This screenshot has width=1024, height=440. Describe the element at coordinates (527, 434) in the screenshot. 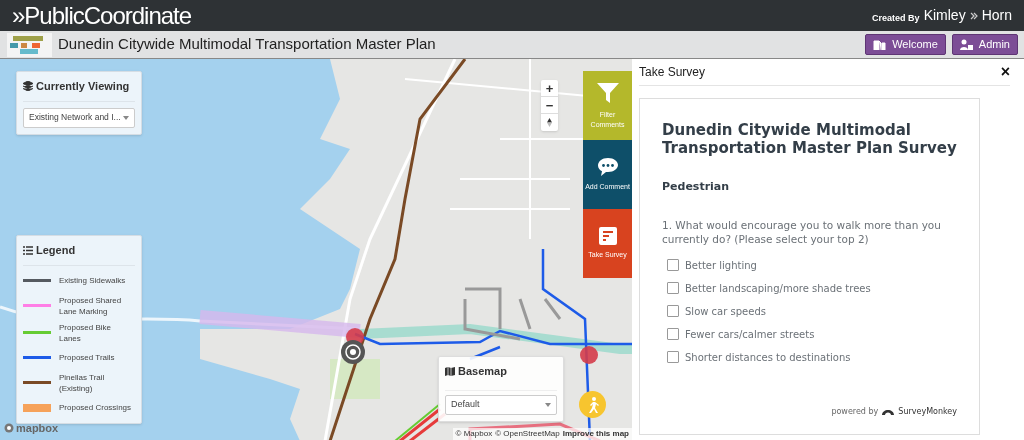

I see `attribution-link: © OpenStreetMap` at that location.